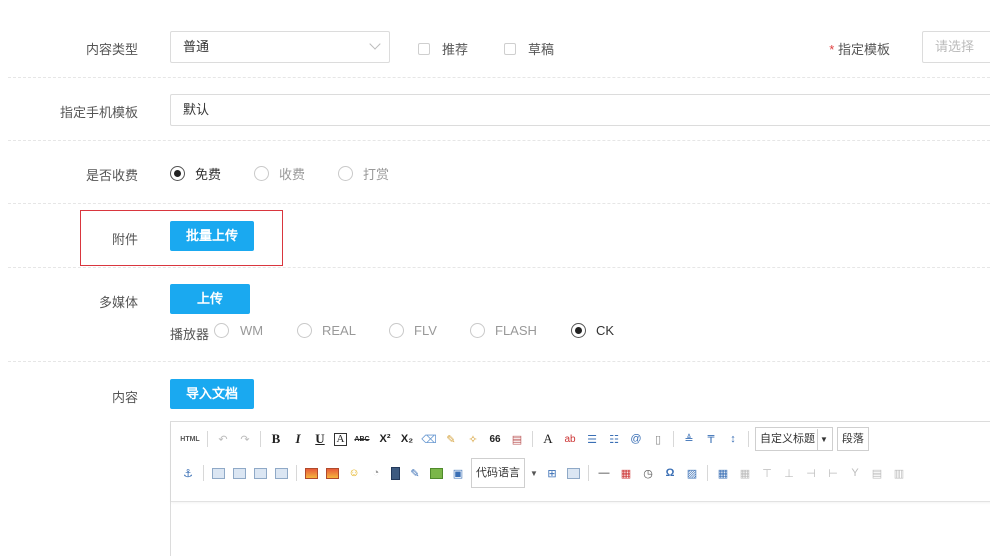 This screenshot has width=990, height=556. I want to click on batch-upload-button: 批量上传, so click(212, 236).